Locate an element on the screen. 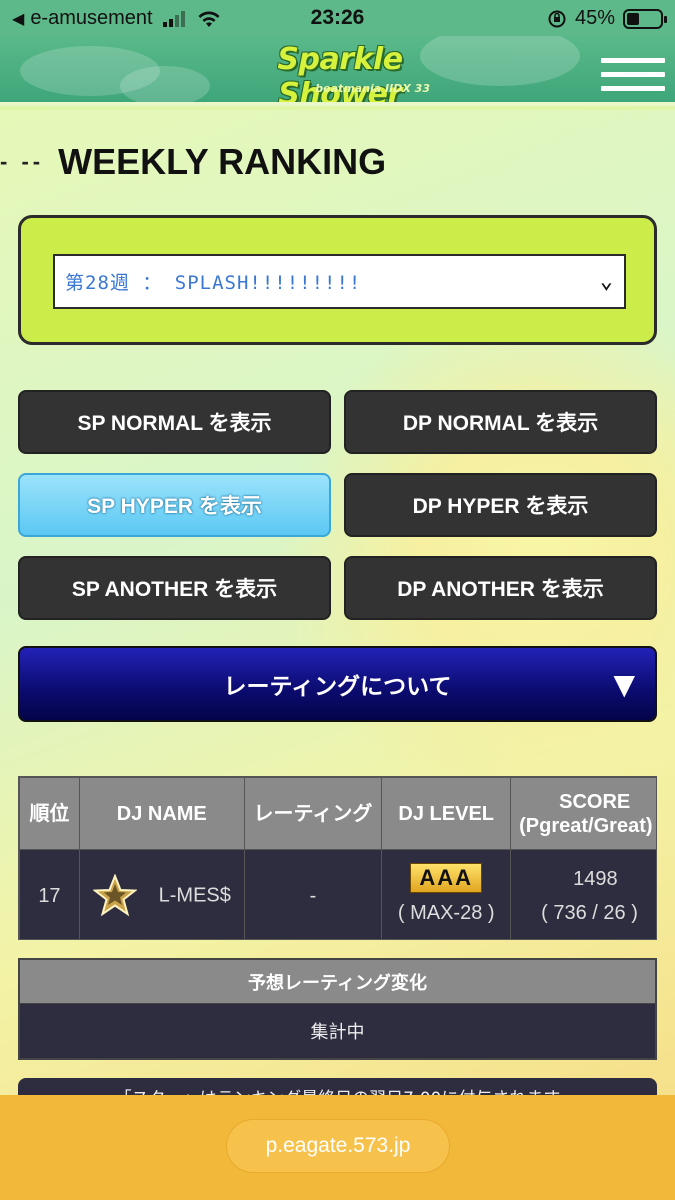 The width and height of the screenshot is (675, 1200). dp-normal-button: DP NORMAL を表示 is located at coordinates (500, 422).